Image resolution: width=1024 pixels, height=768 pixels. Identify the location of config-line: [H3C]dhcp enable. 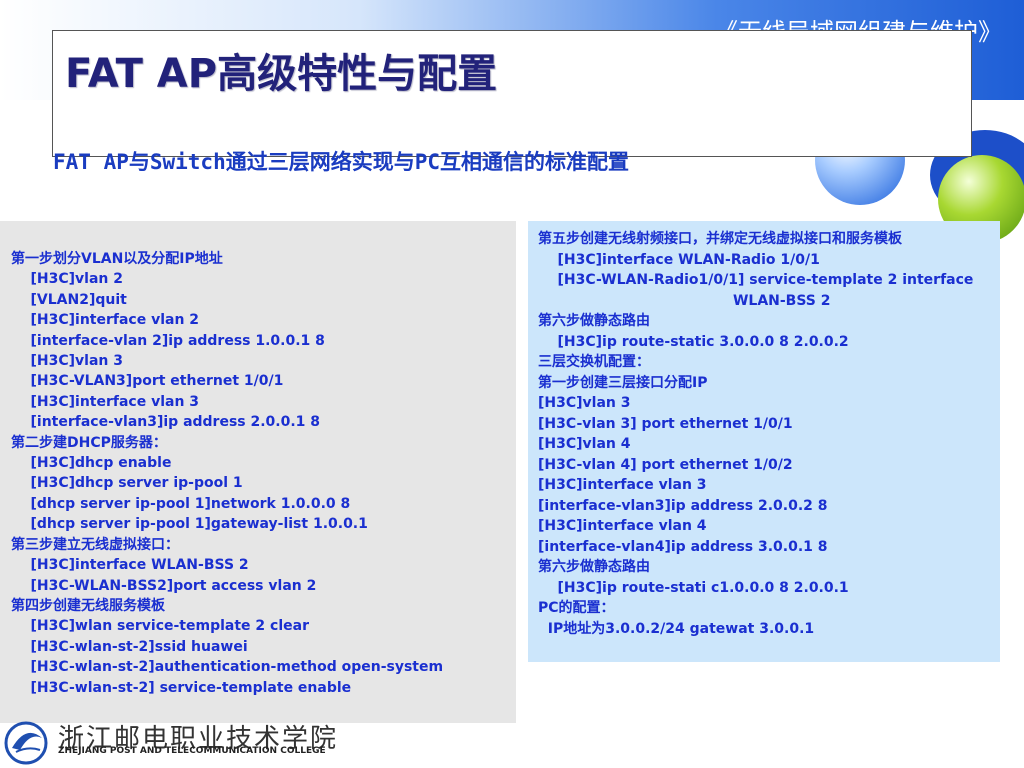
(91, 463).